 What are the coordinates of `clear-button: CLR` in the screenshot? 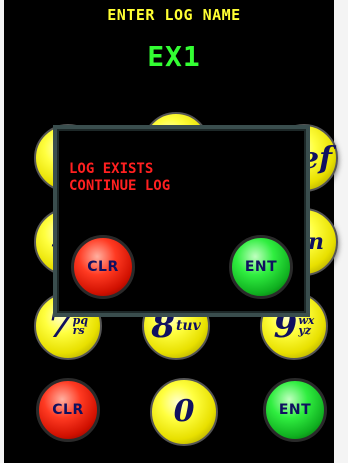 It's located at (68, 410).